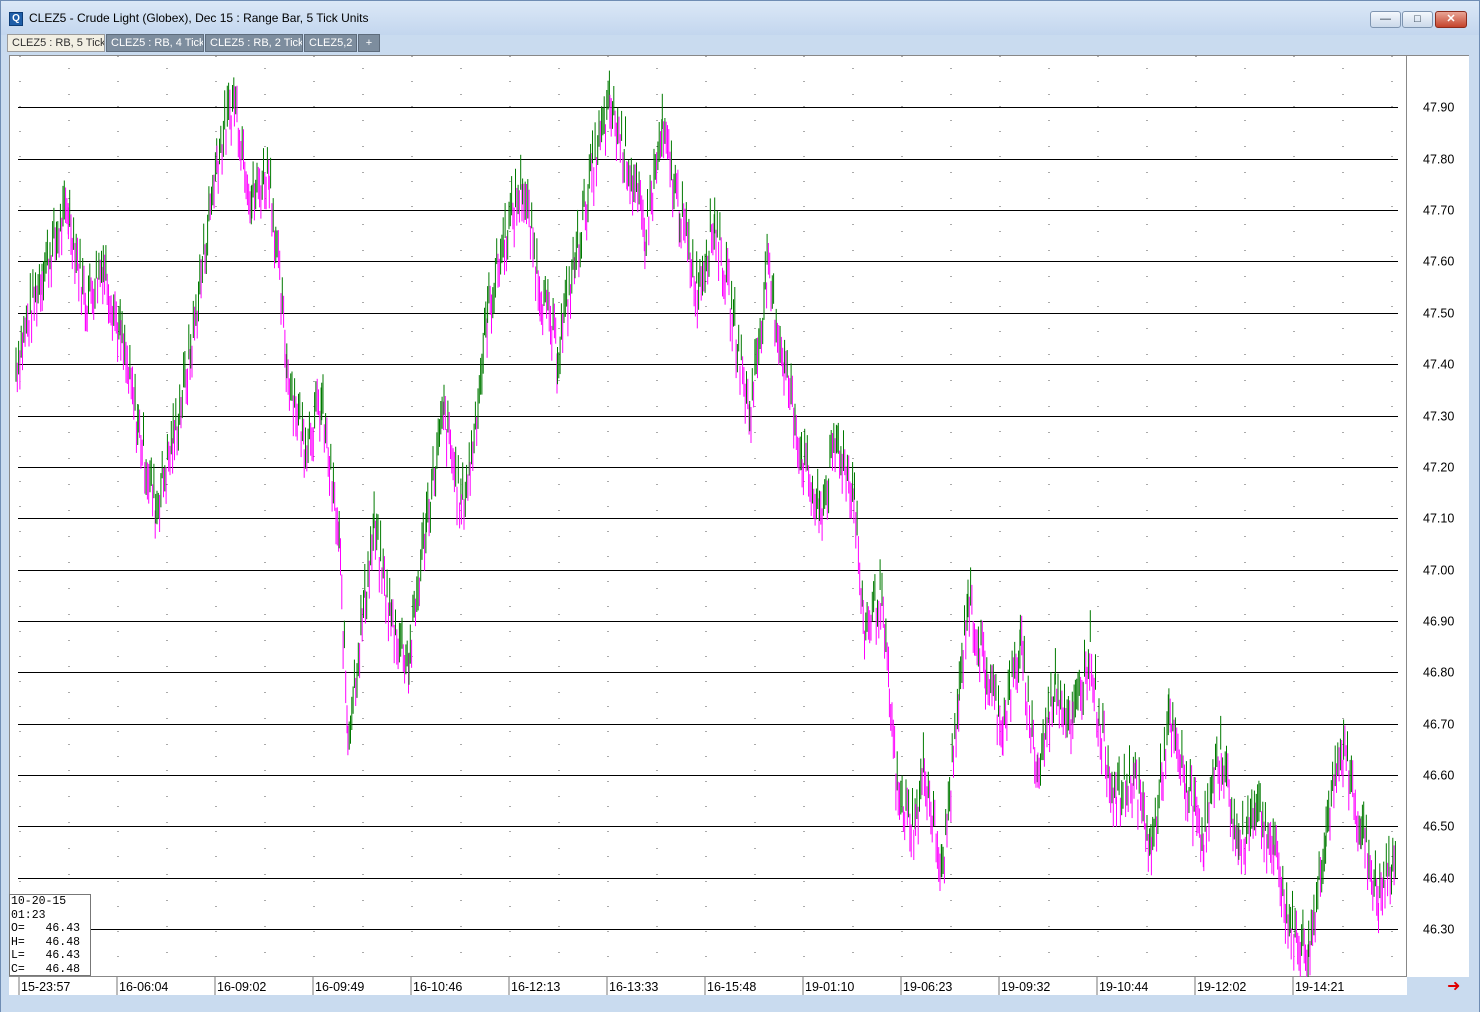  Describe the element at coordinates (330, 43) in the screenshot. I see `tab-clez5-2: CLEZ5,2` at that location.